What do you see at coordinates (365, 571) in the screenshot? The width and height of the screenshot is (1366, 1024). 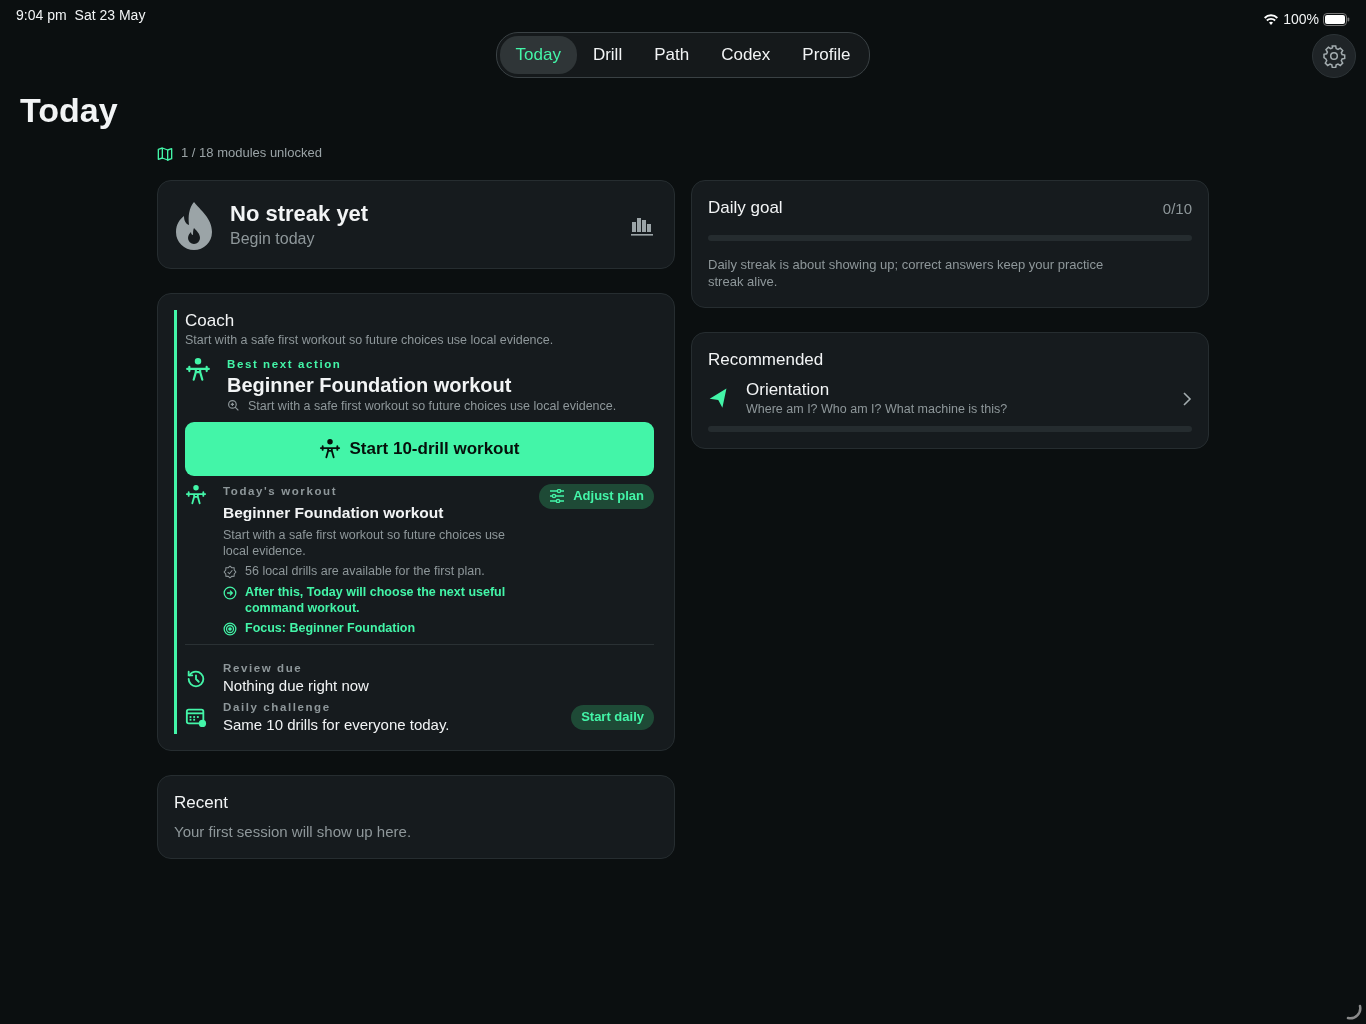 I see `note-text: 56 local drills are available for the first plan.` at bounding box center [365, 571].